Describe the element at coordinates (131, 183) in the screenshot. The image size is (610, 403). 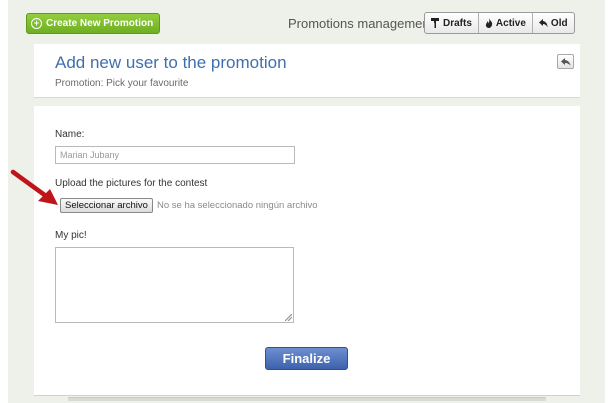
I see `upload-label: Upload the pictures for the contest` at that location.